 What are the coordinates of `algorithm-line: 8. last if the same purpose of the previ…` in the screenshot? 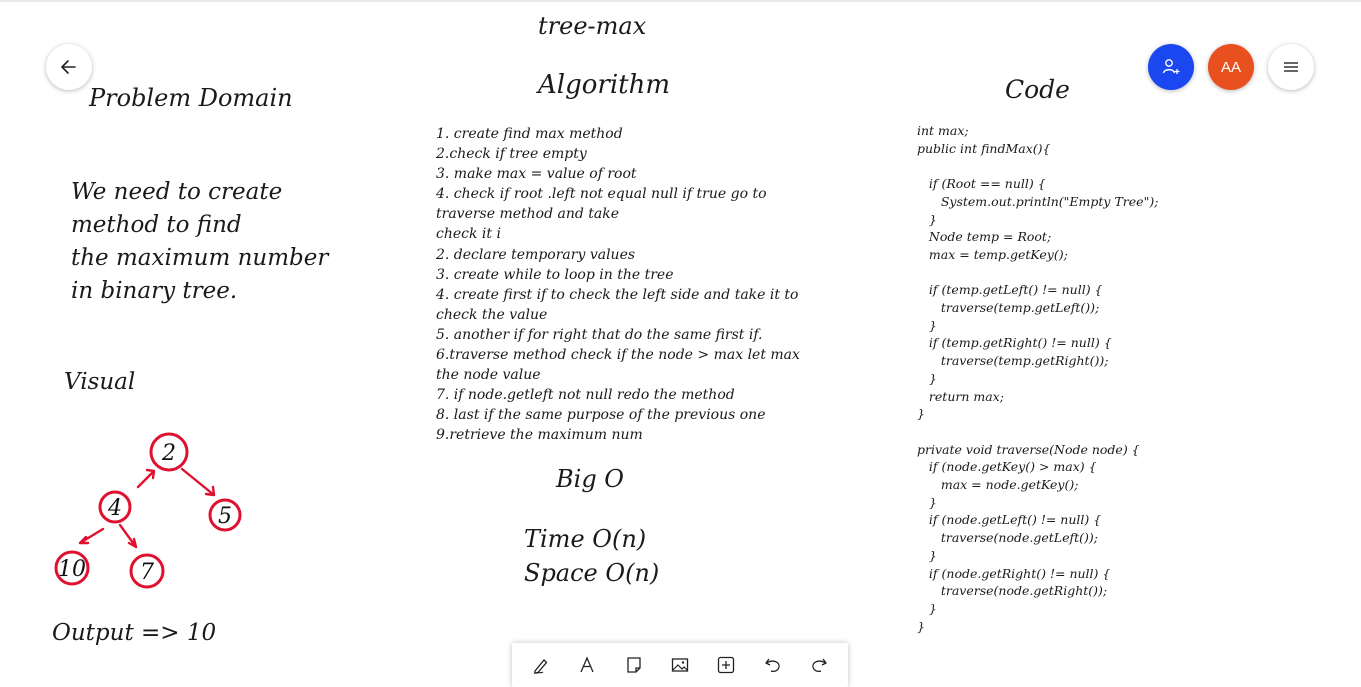 It's located at (601, 415).